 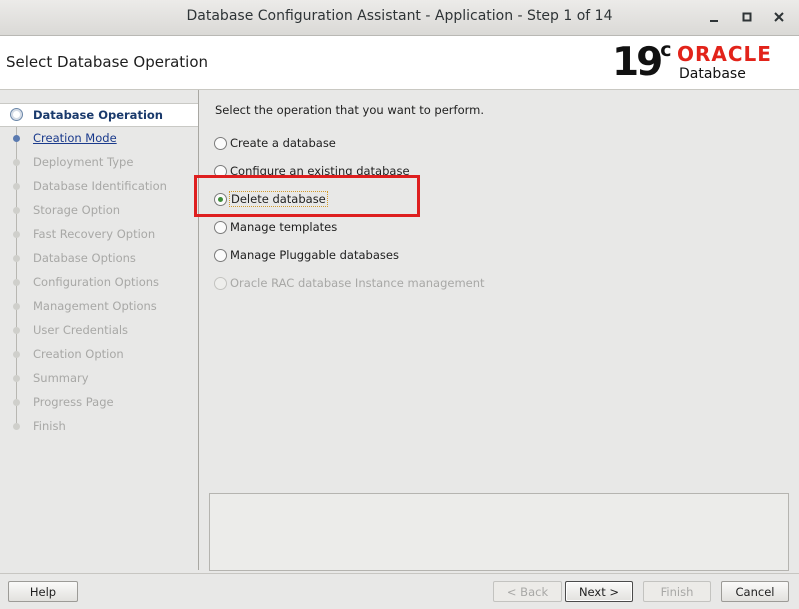 I want to click on nav-step-creation-mode: Creation Mode, so click(x=99, y=138).